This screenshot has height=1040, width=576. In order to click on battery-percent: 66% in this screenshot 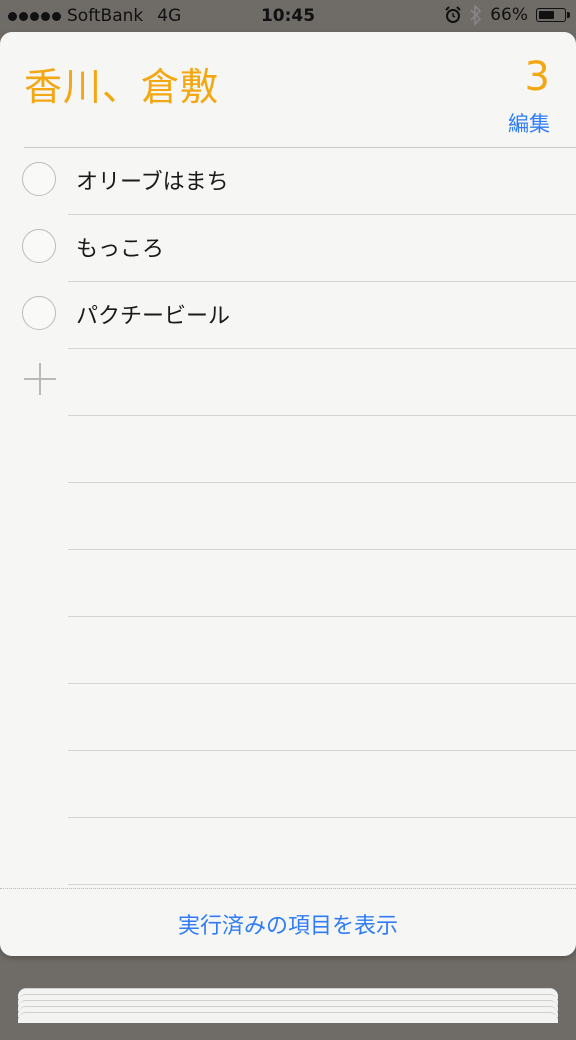, I will do `click(509, 15)`.